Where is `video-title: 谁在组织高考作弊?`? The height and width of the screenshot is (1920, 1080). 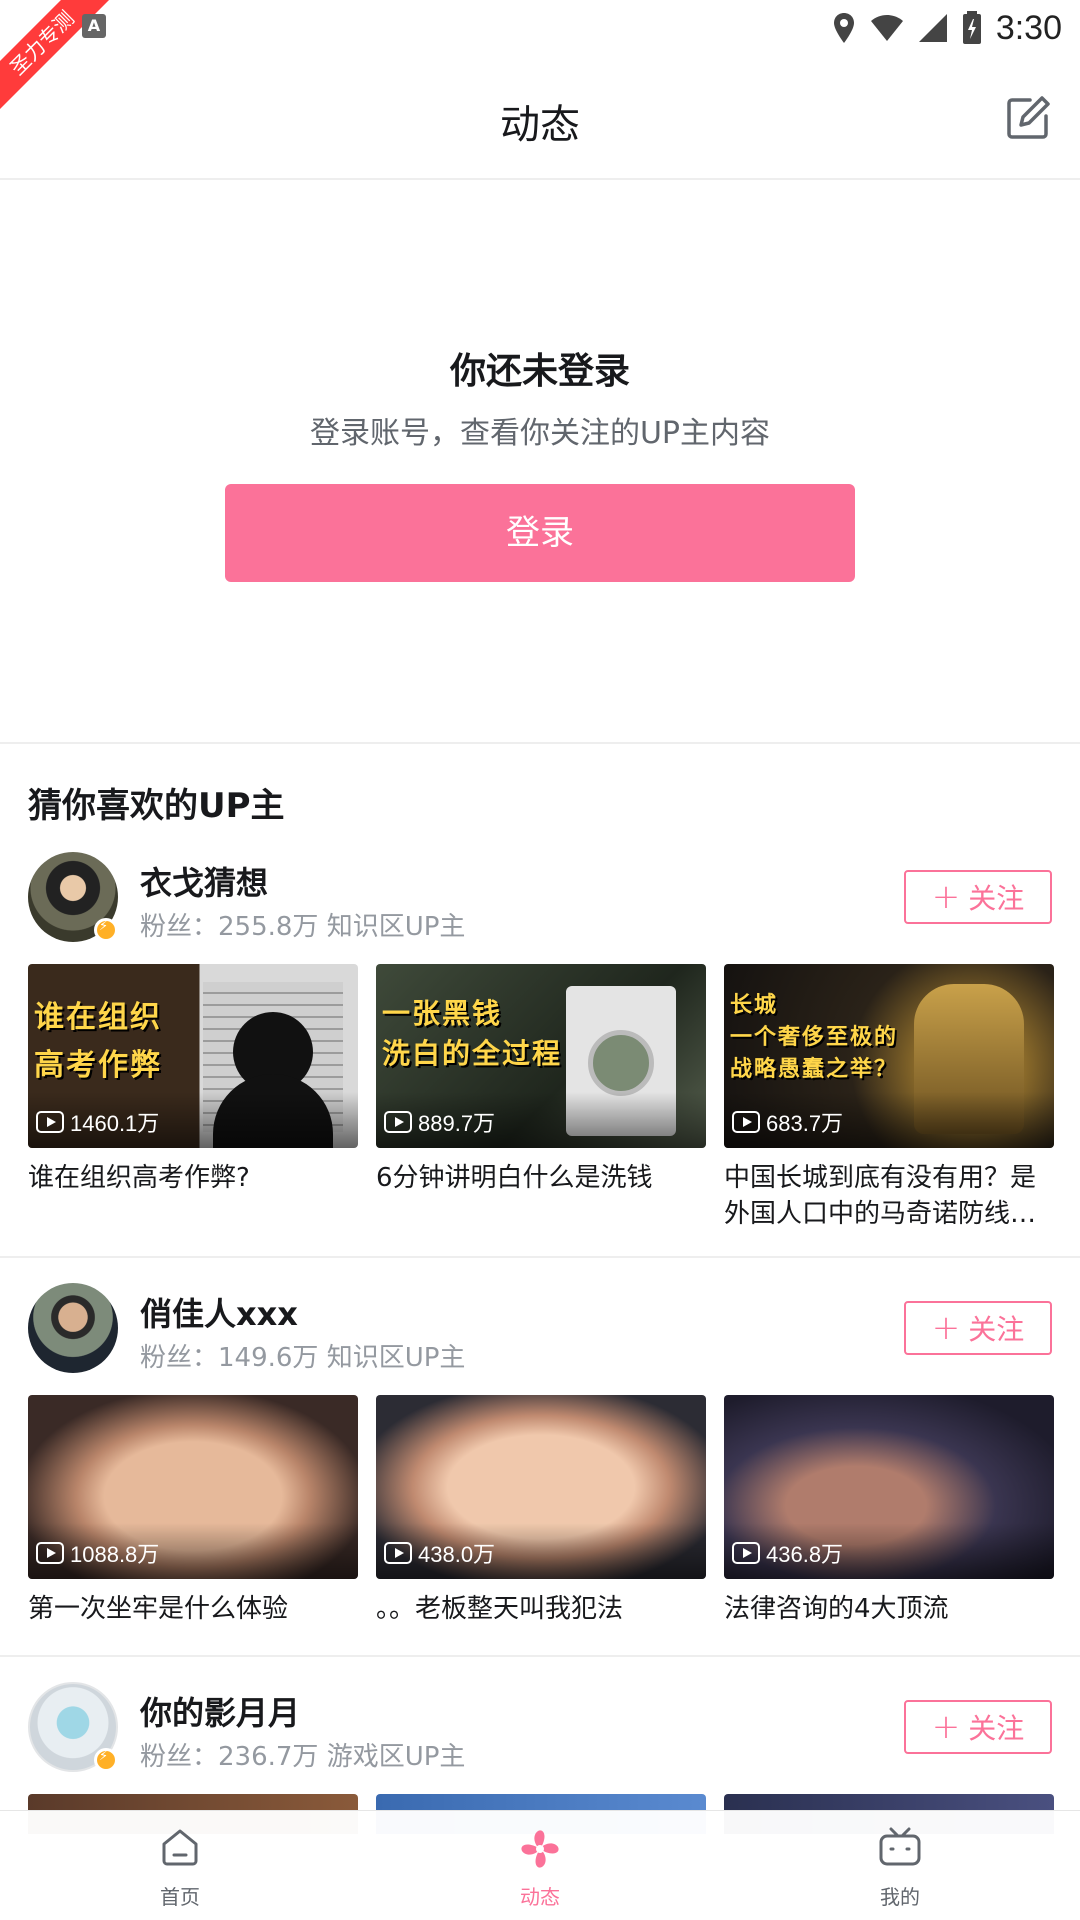
video-title: 谁在组织高考作弊? is located at coordinates (139, 1178).